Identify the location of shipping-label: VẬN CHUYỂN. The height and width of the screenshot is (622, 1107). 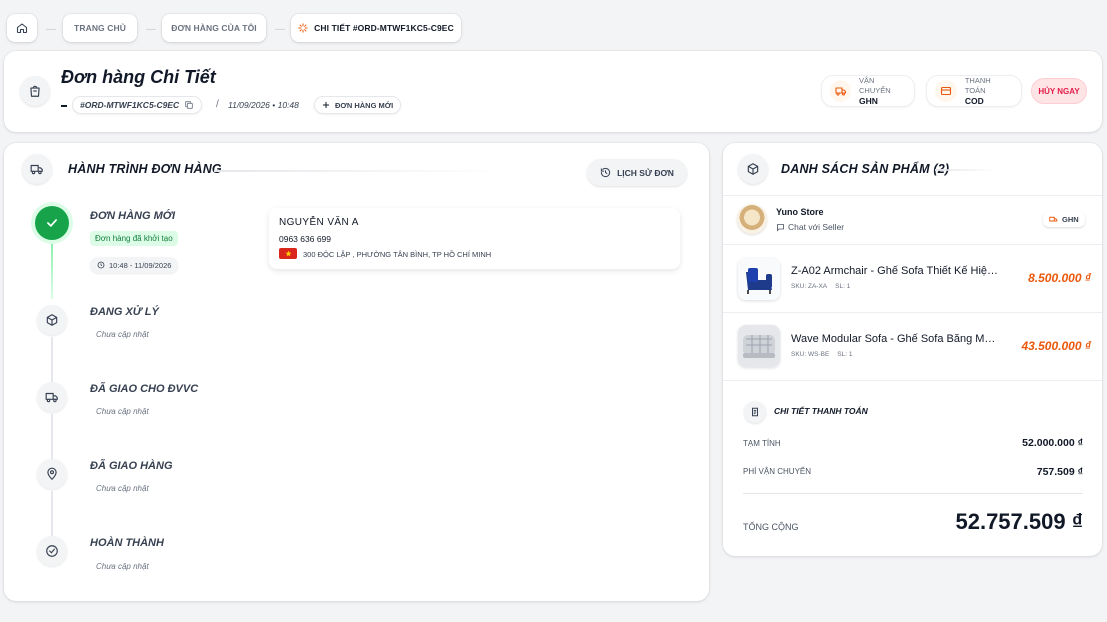
(875, 85).